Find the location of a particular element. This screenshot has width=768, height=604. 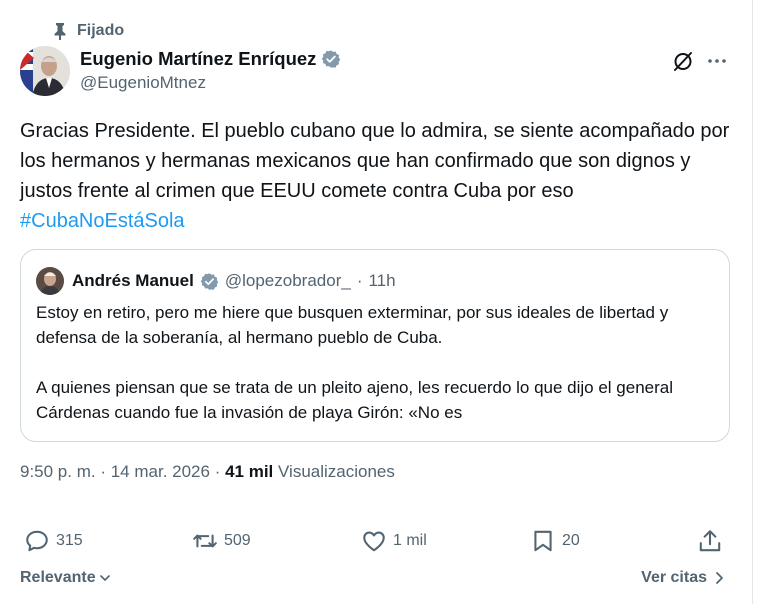

quoted-tweet-header: Andrés Manuel @lopezobrador_ · 11h is located at coordinates (216, 281).